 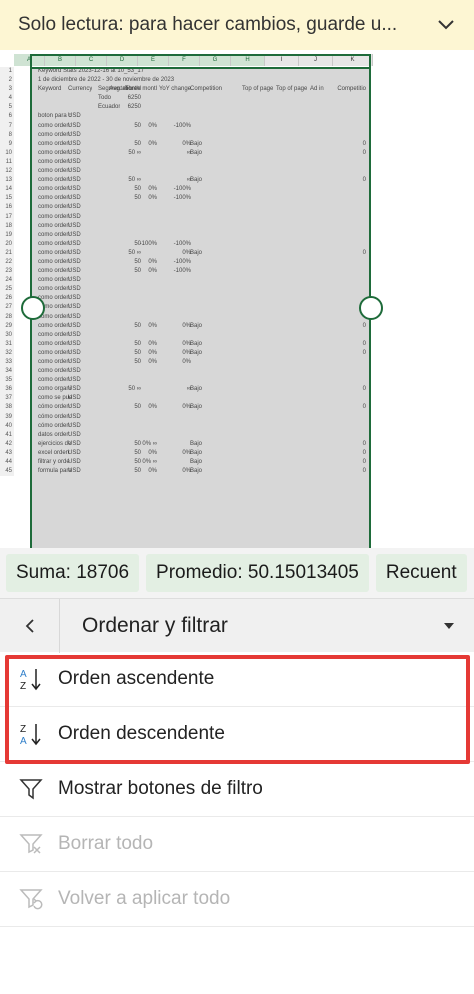 I want to click on row-number: 44, so click(x=7, y=463).